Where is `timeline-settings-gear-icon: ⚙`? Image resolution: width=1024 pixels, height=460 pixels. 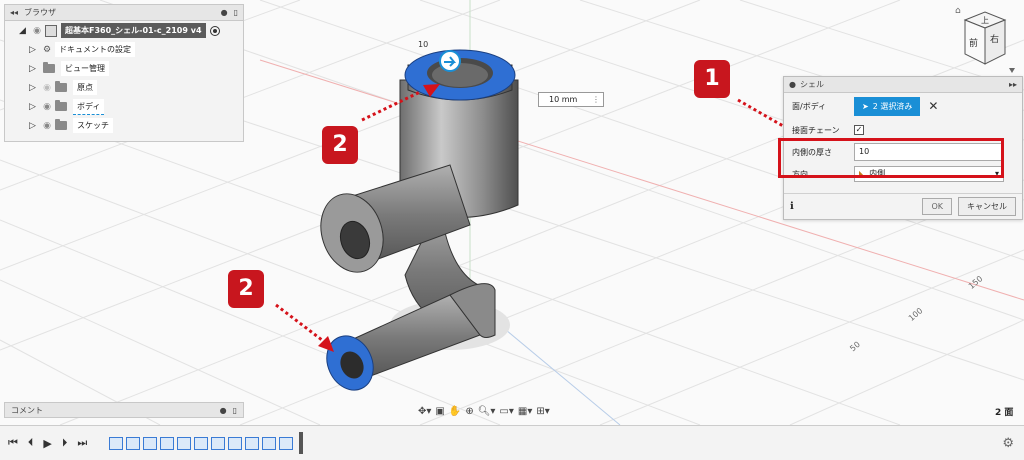 timeline-settings-gear-icon: ⚙ is located at coordinates (1008, 443).